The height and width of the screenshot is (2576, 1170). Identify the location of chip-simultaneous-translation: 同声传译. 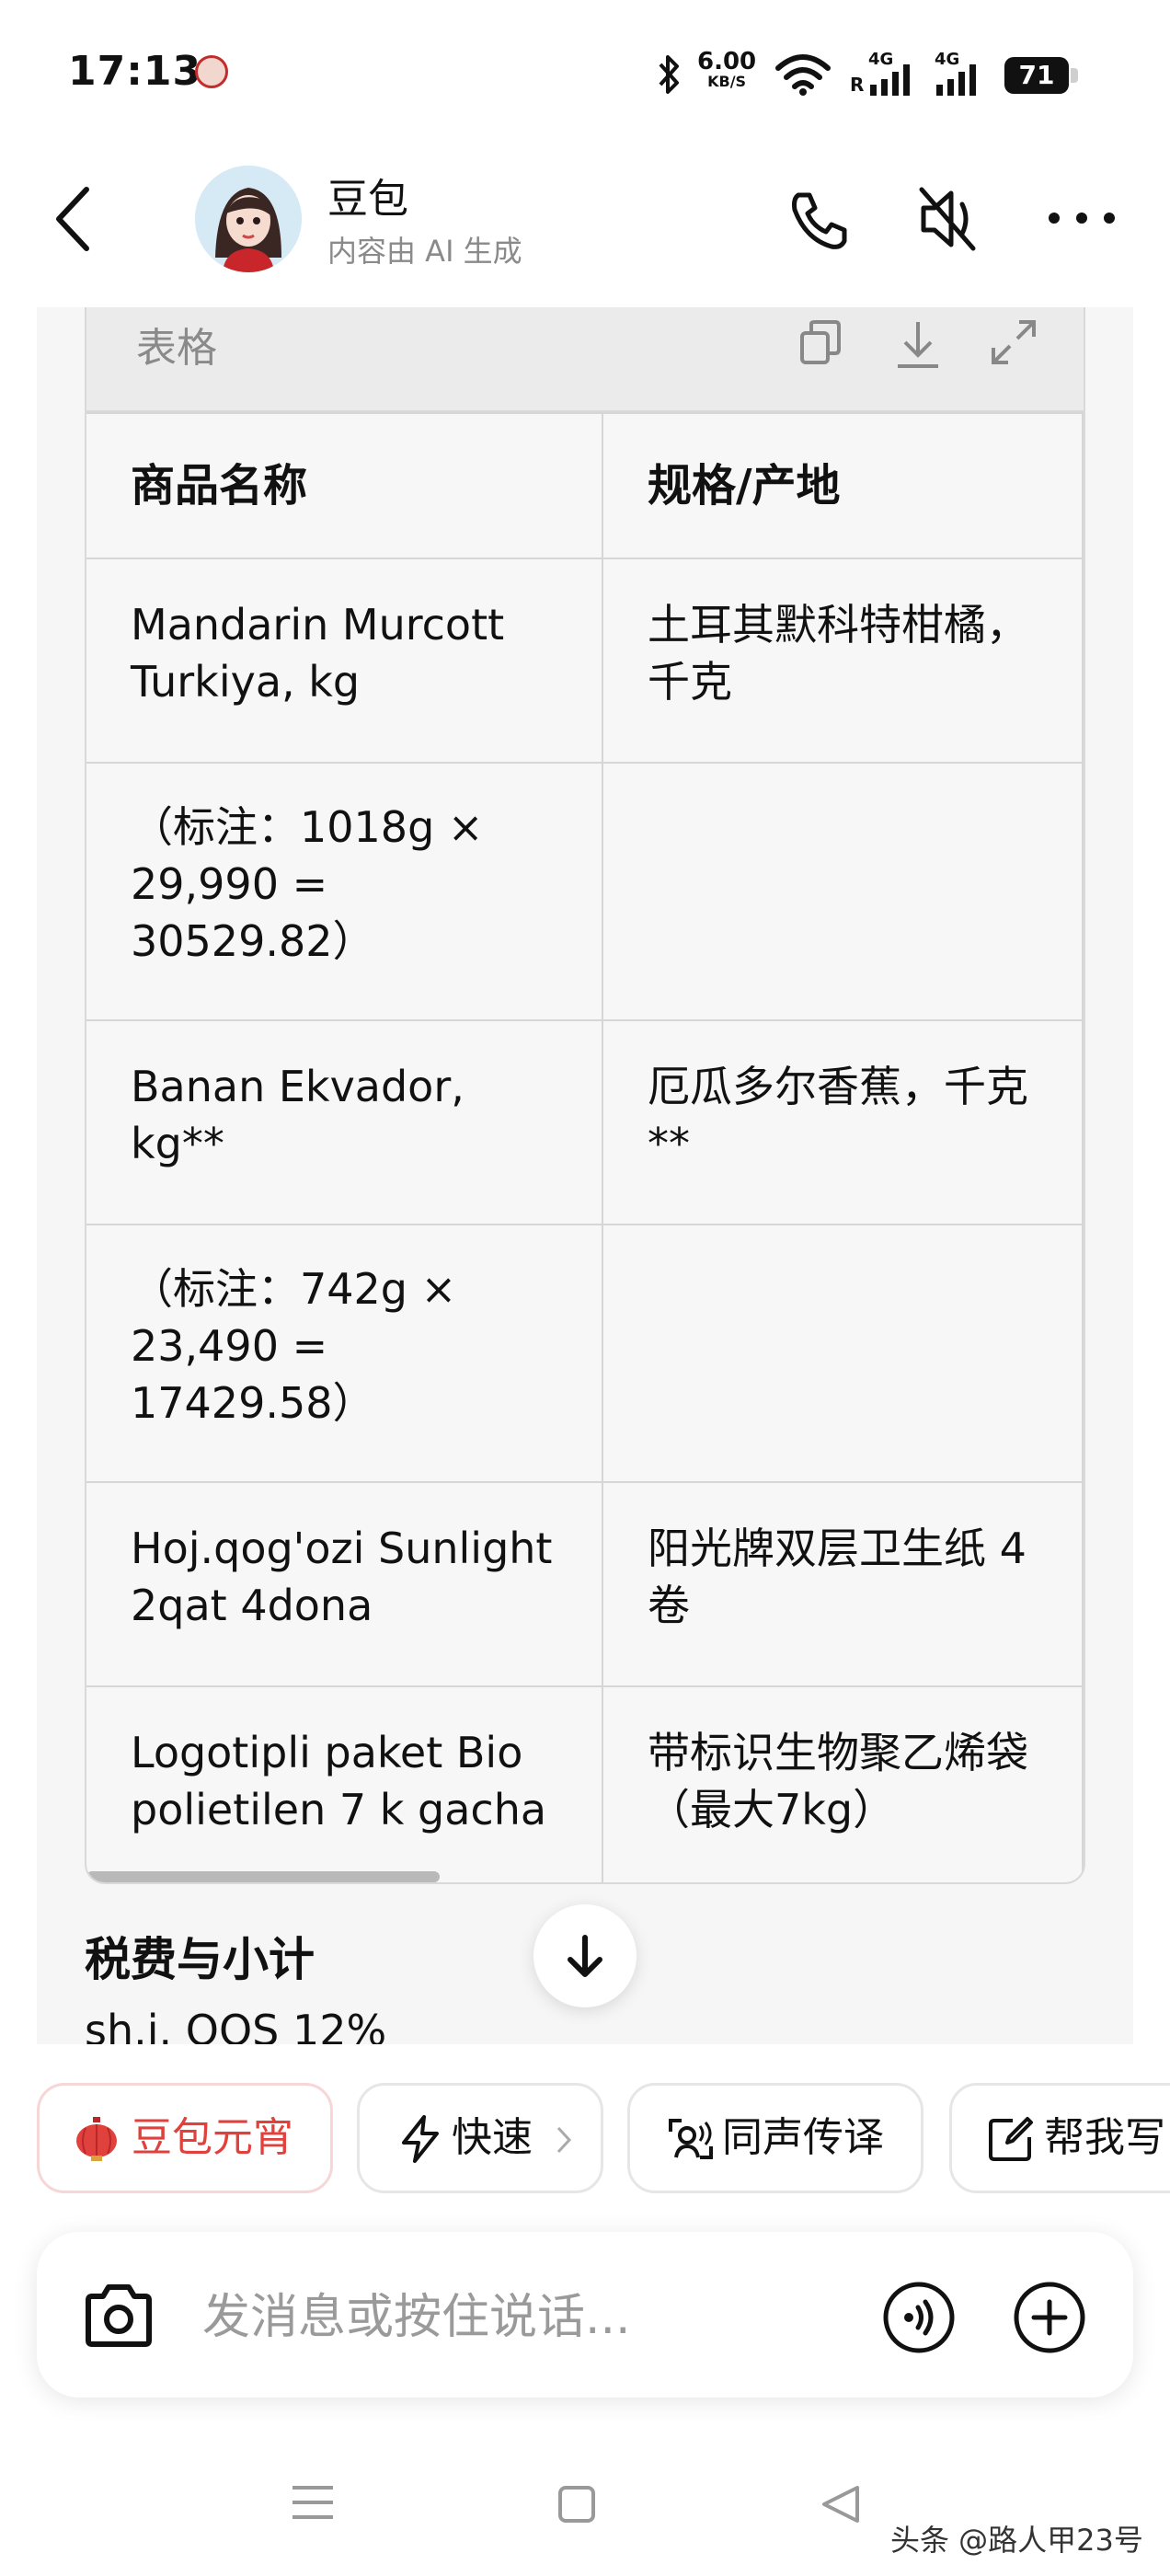
(775, 2138).